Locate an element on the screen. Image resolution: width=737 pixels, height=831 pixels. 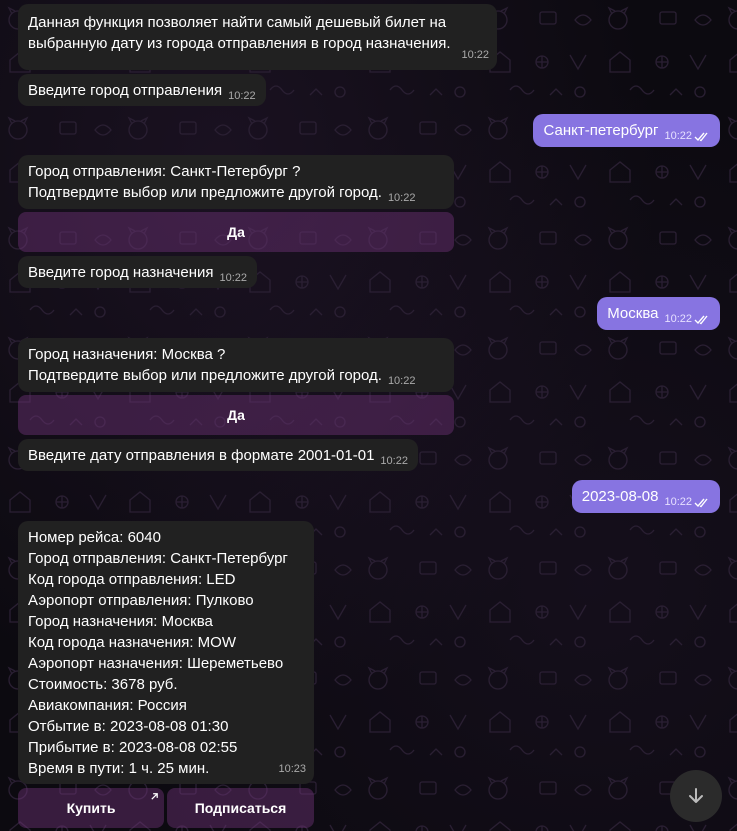
bot-message-ask-origin: Введите город отправления 10:22 is located at coordinates (142, 90).